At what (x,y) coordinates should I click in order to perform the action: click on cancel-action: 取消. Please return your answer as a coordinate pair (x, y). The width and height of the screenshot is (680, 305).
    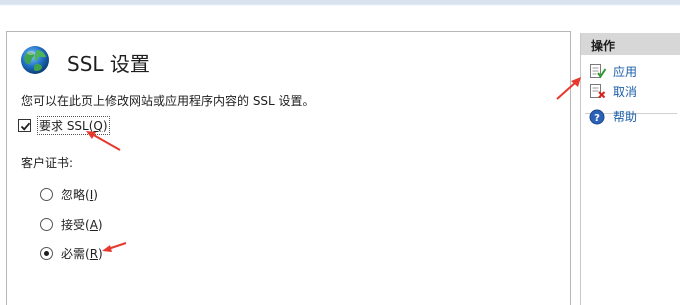
    Looking at the image, I should click on (613, 91).